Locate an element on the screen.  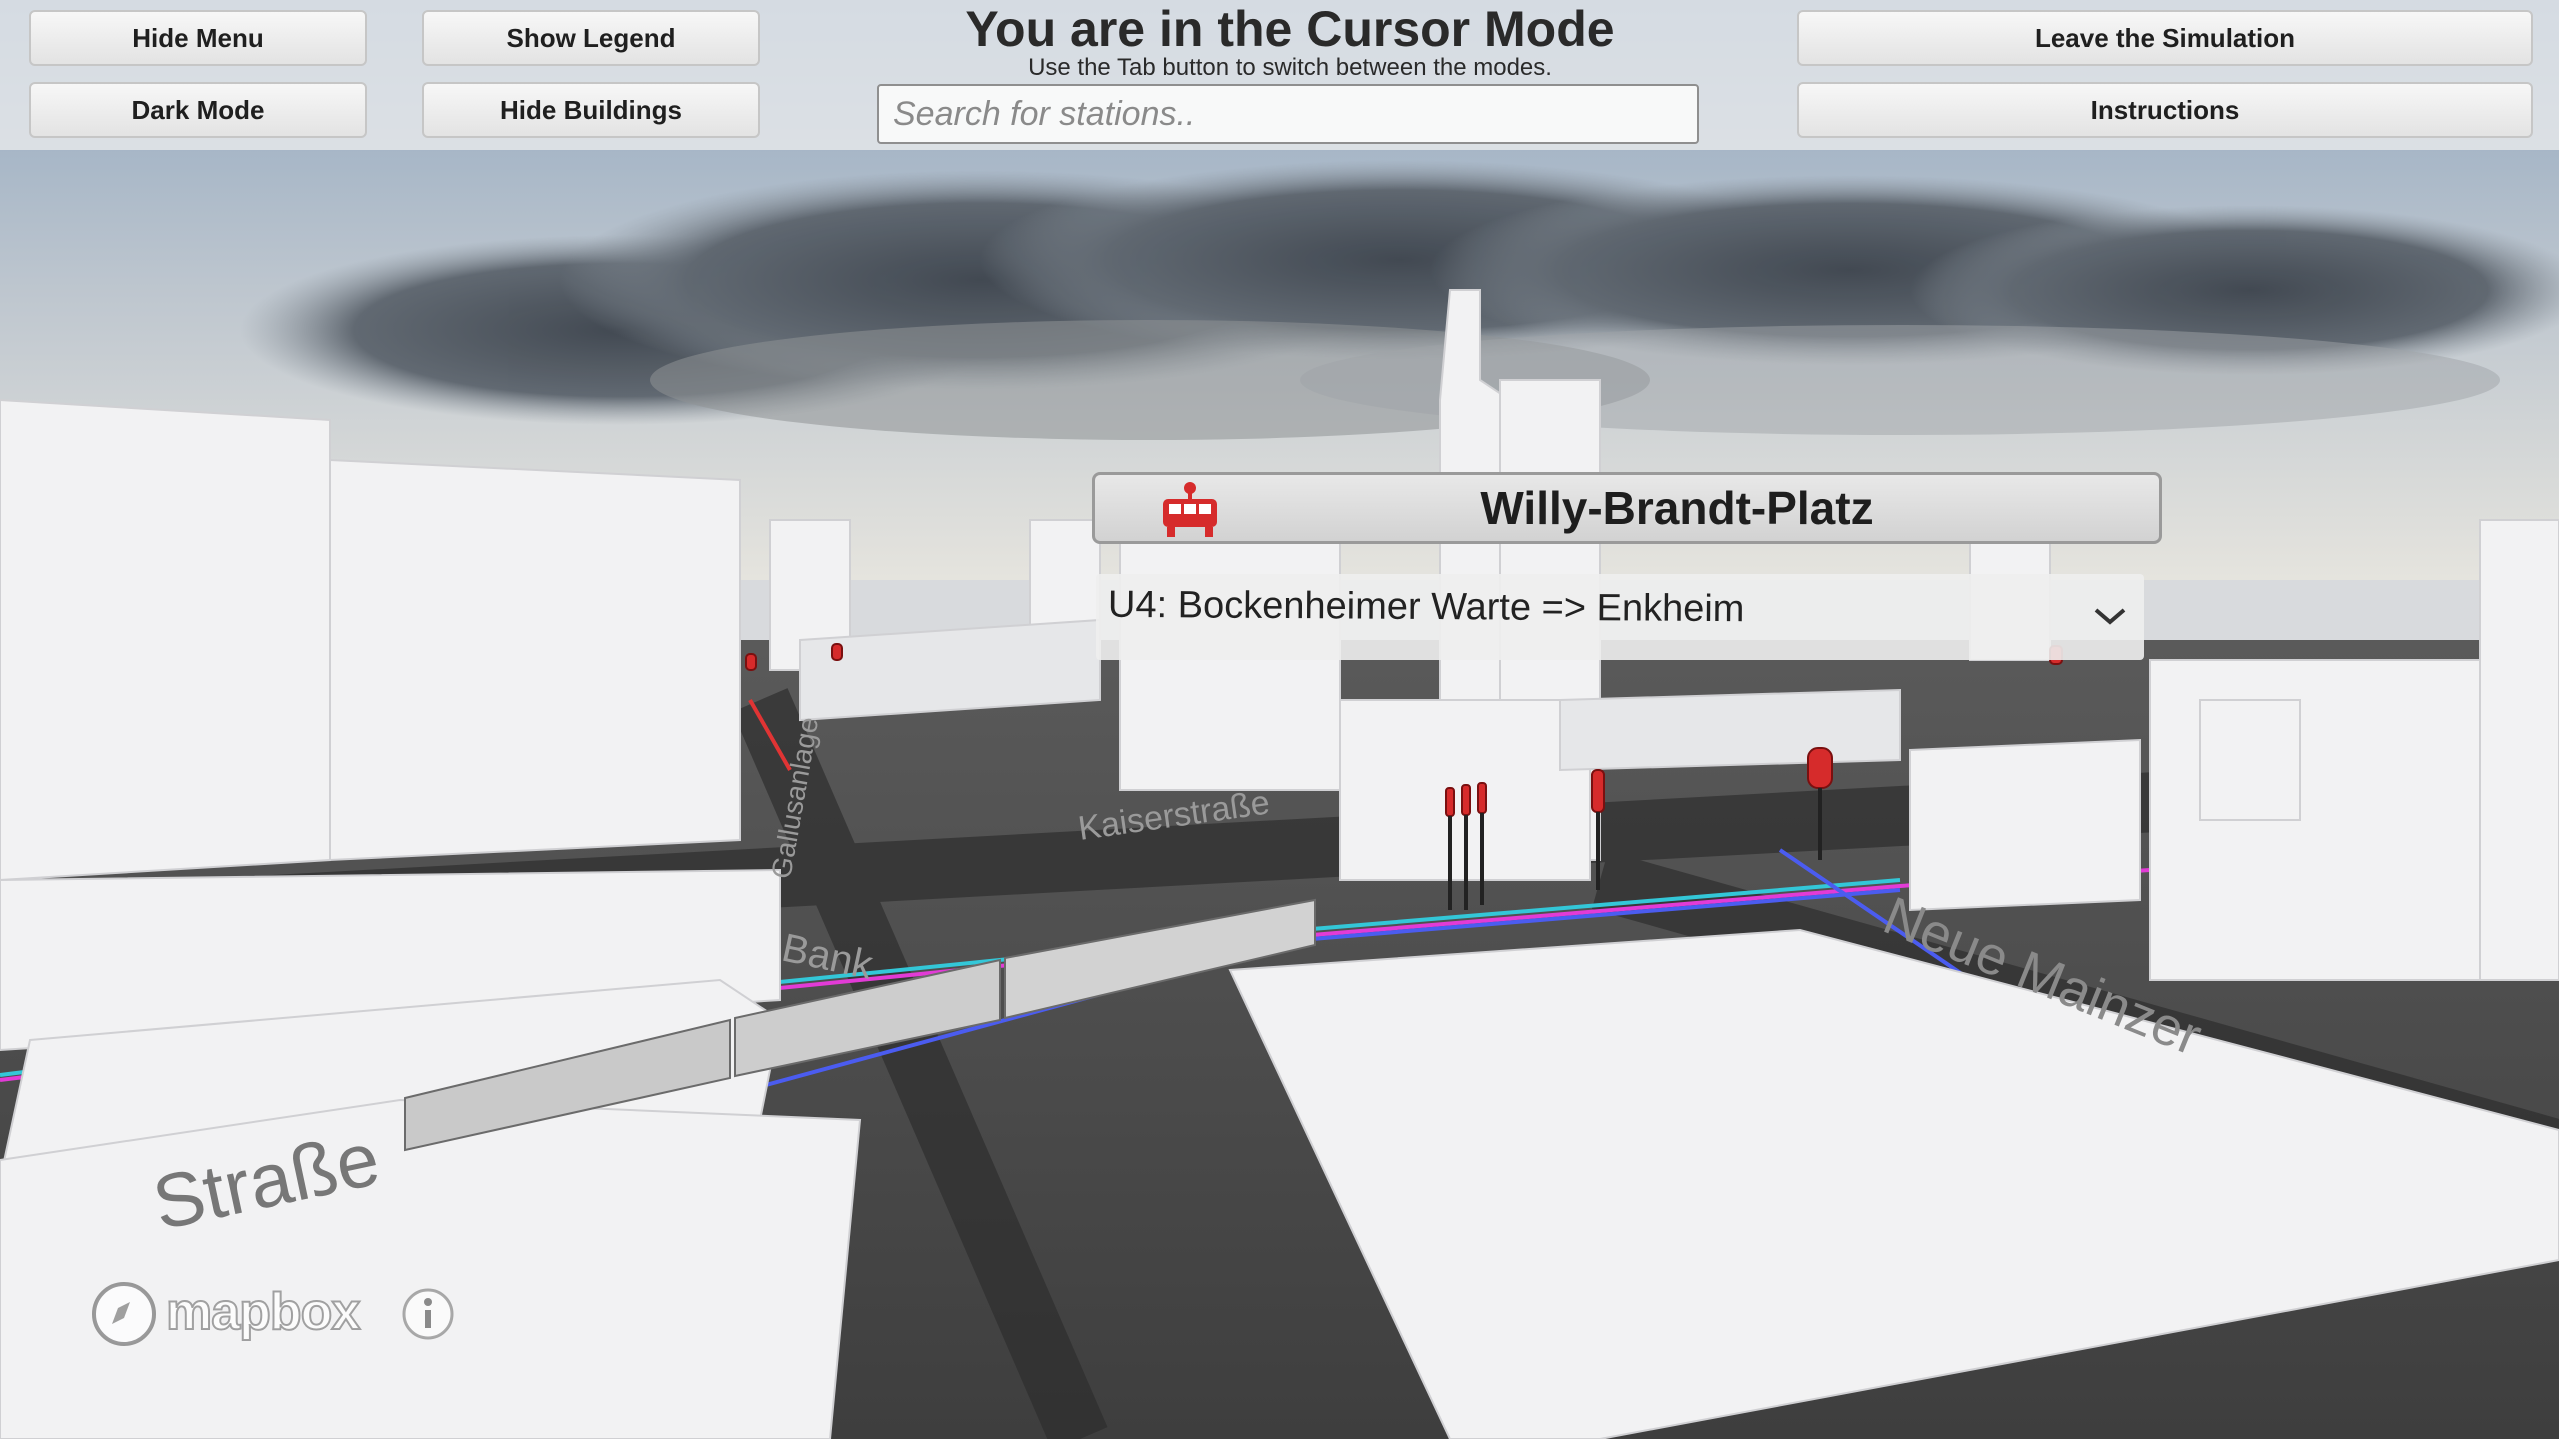
line-select-dropdown: U4: Bockenheimer Warte => Enkheim is located at coordinates (1620, 617).